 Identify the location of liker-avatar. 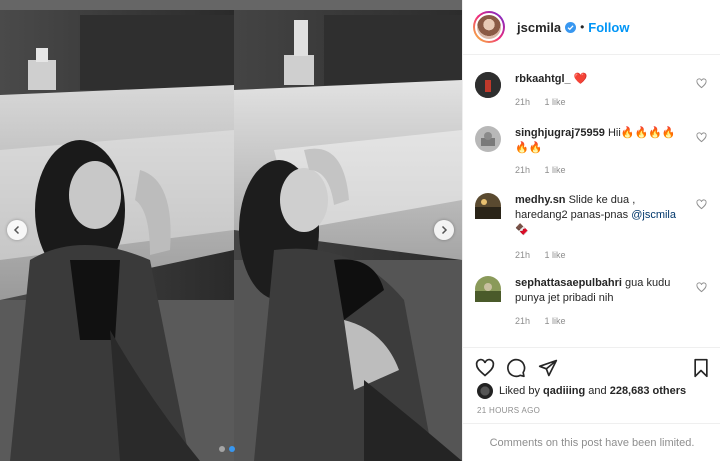
(485, 391).